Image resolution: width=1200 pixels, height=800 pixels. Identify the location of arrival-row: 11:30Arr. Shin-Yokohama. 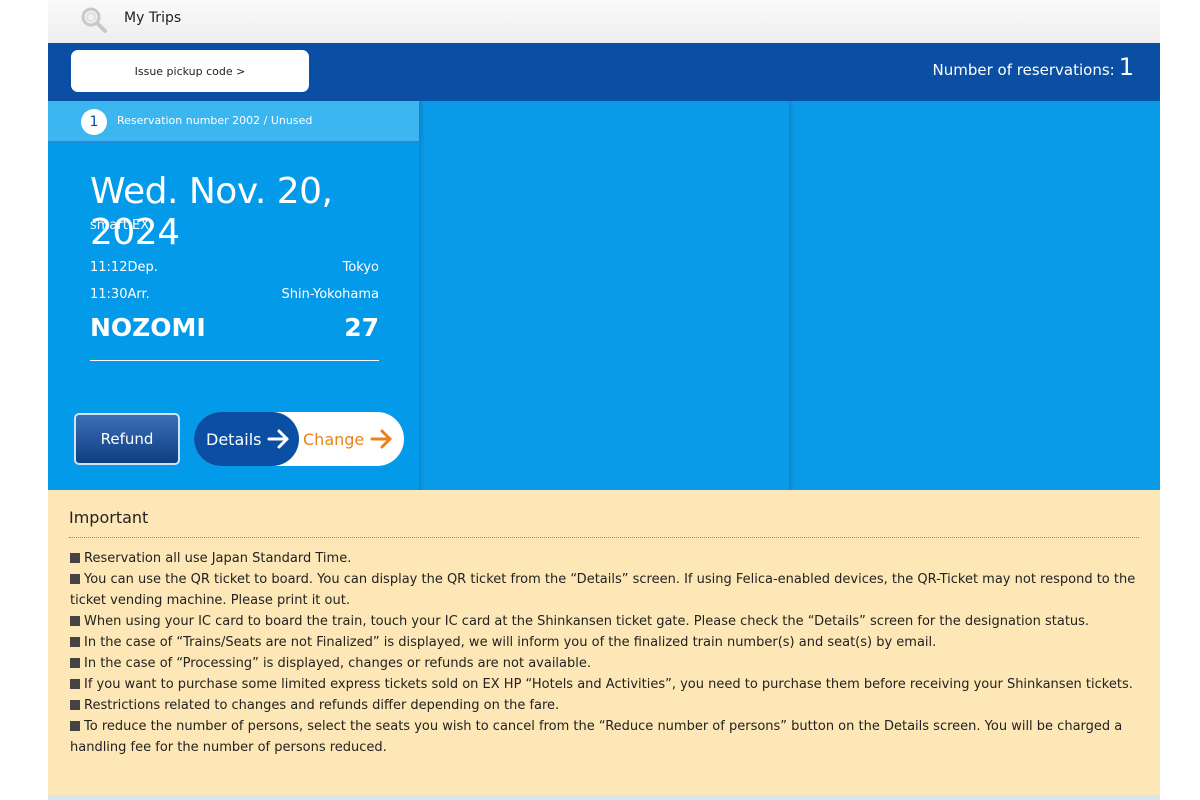
(234, 294).